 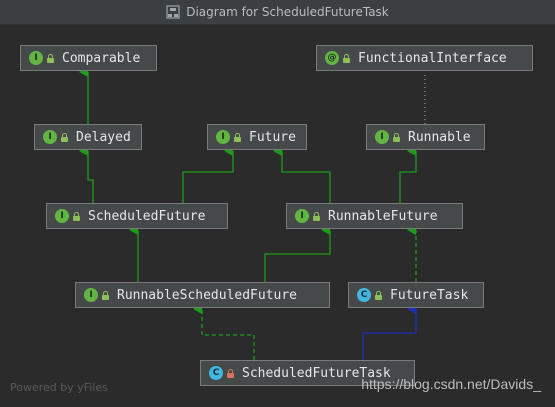 What do you see at coordinates (383, 216) in the screenshot?
I see `node-label: RunnableFuture` at bounding box center [383, 216].